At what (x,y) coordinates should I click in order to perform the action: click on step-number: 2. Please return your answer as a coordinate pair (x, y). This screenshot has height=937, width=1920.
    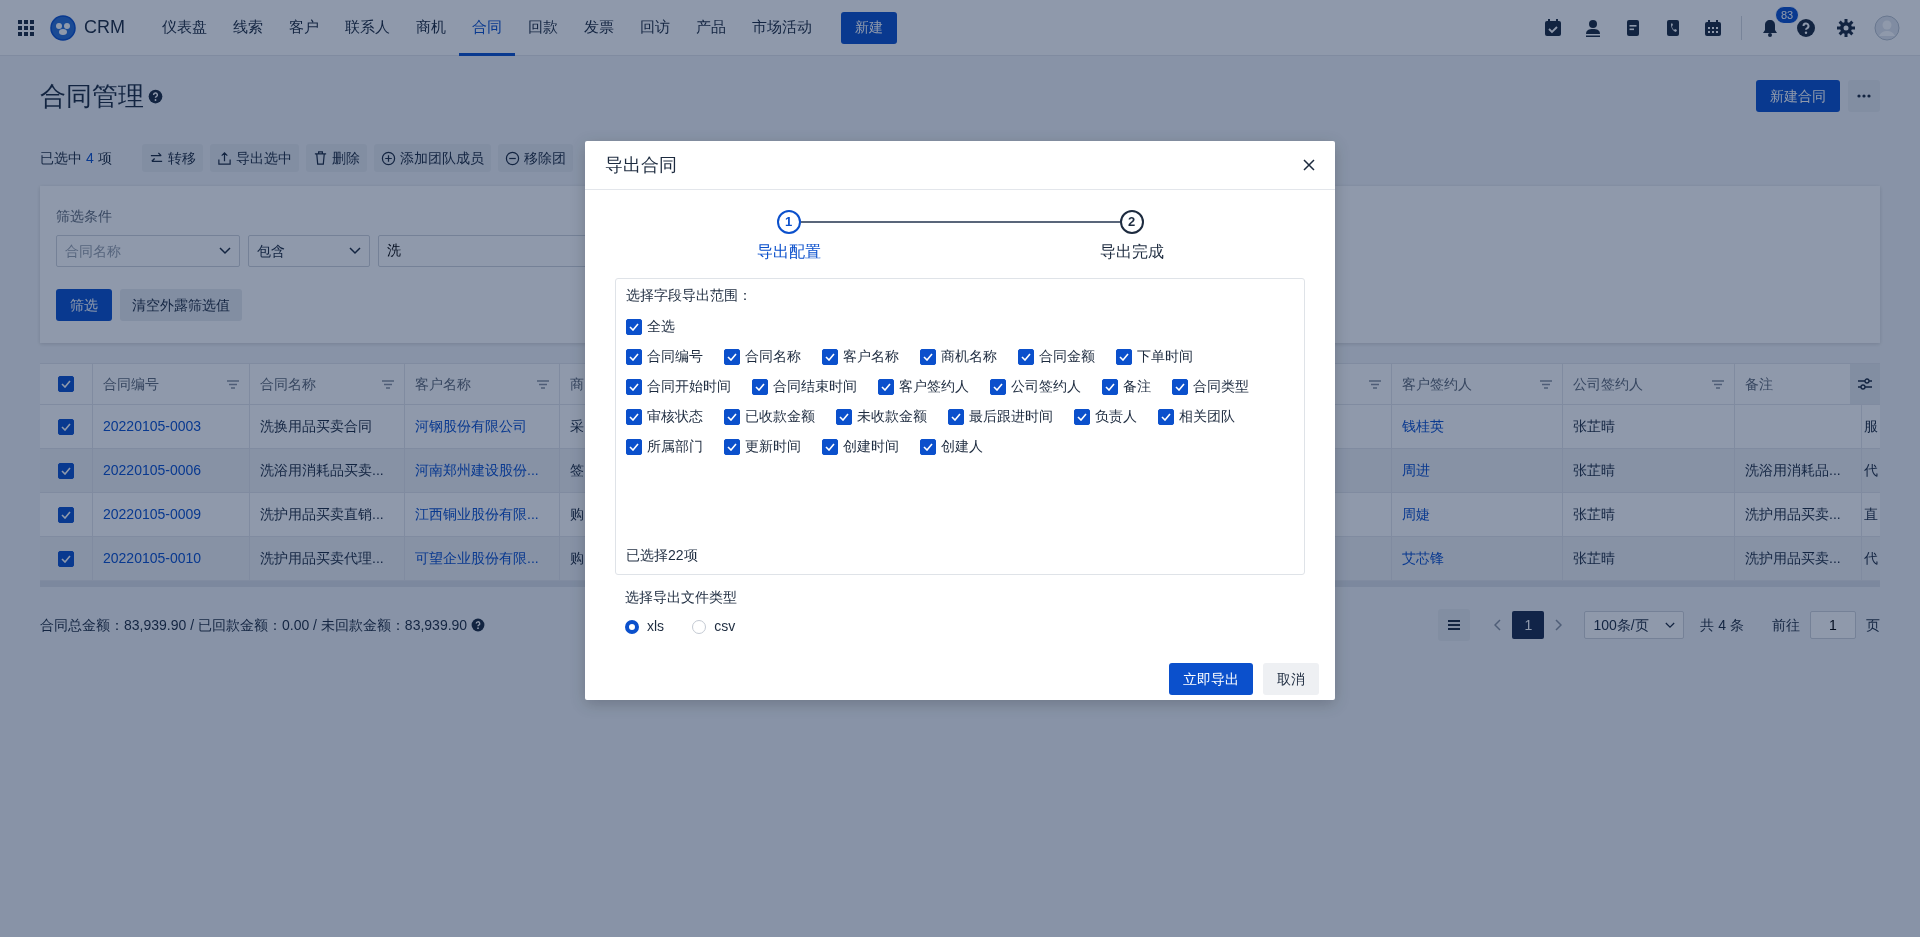
    Looking at the image, I should click on (1131, 222).